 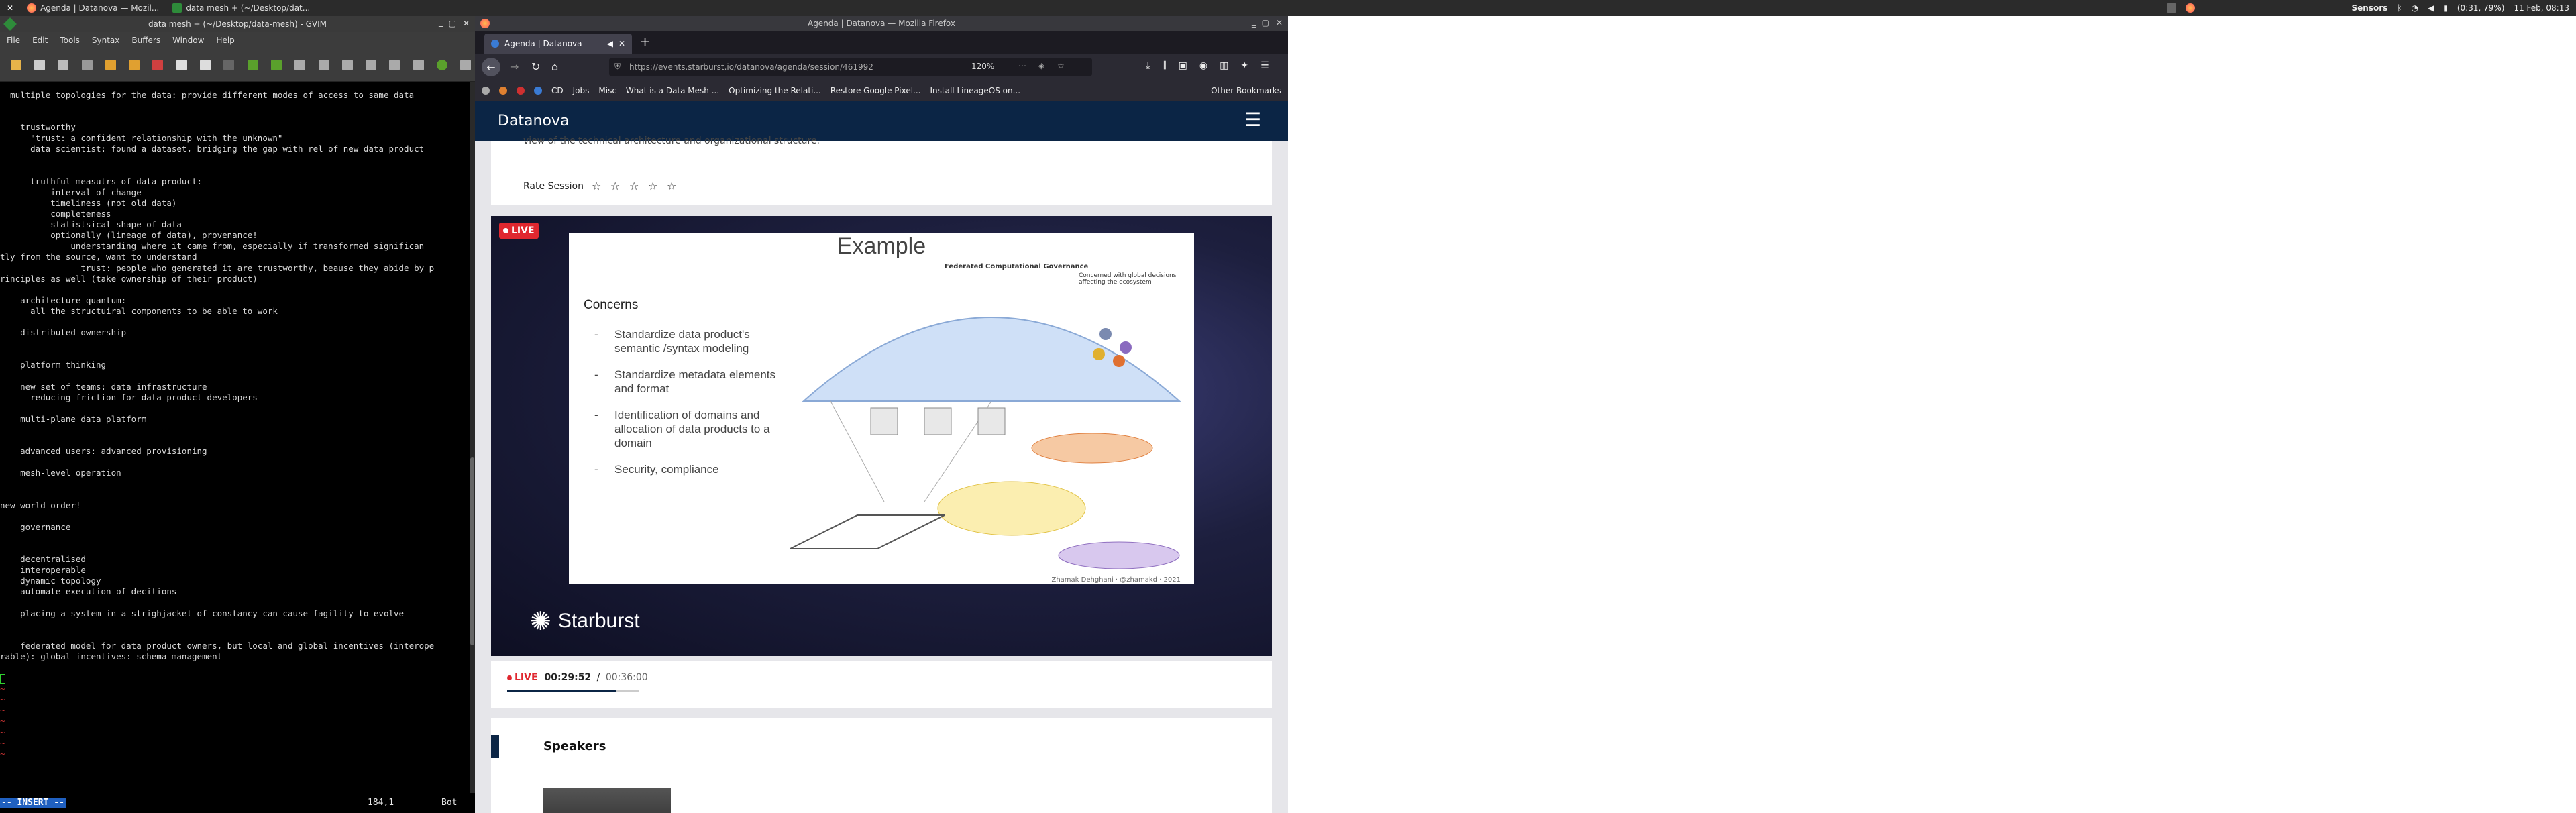 I want to click on vim-line: new world order!, so click(x=235, y=505).